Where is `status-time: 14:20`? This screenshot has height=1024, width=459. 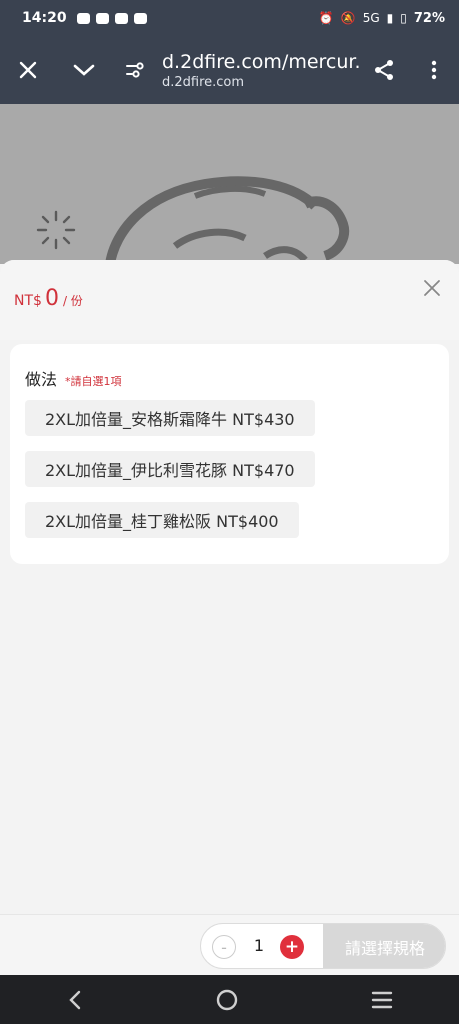
status-time: 14:20 is located at coordinates (44, 18).